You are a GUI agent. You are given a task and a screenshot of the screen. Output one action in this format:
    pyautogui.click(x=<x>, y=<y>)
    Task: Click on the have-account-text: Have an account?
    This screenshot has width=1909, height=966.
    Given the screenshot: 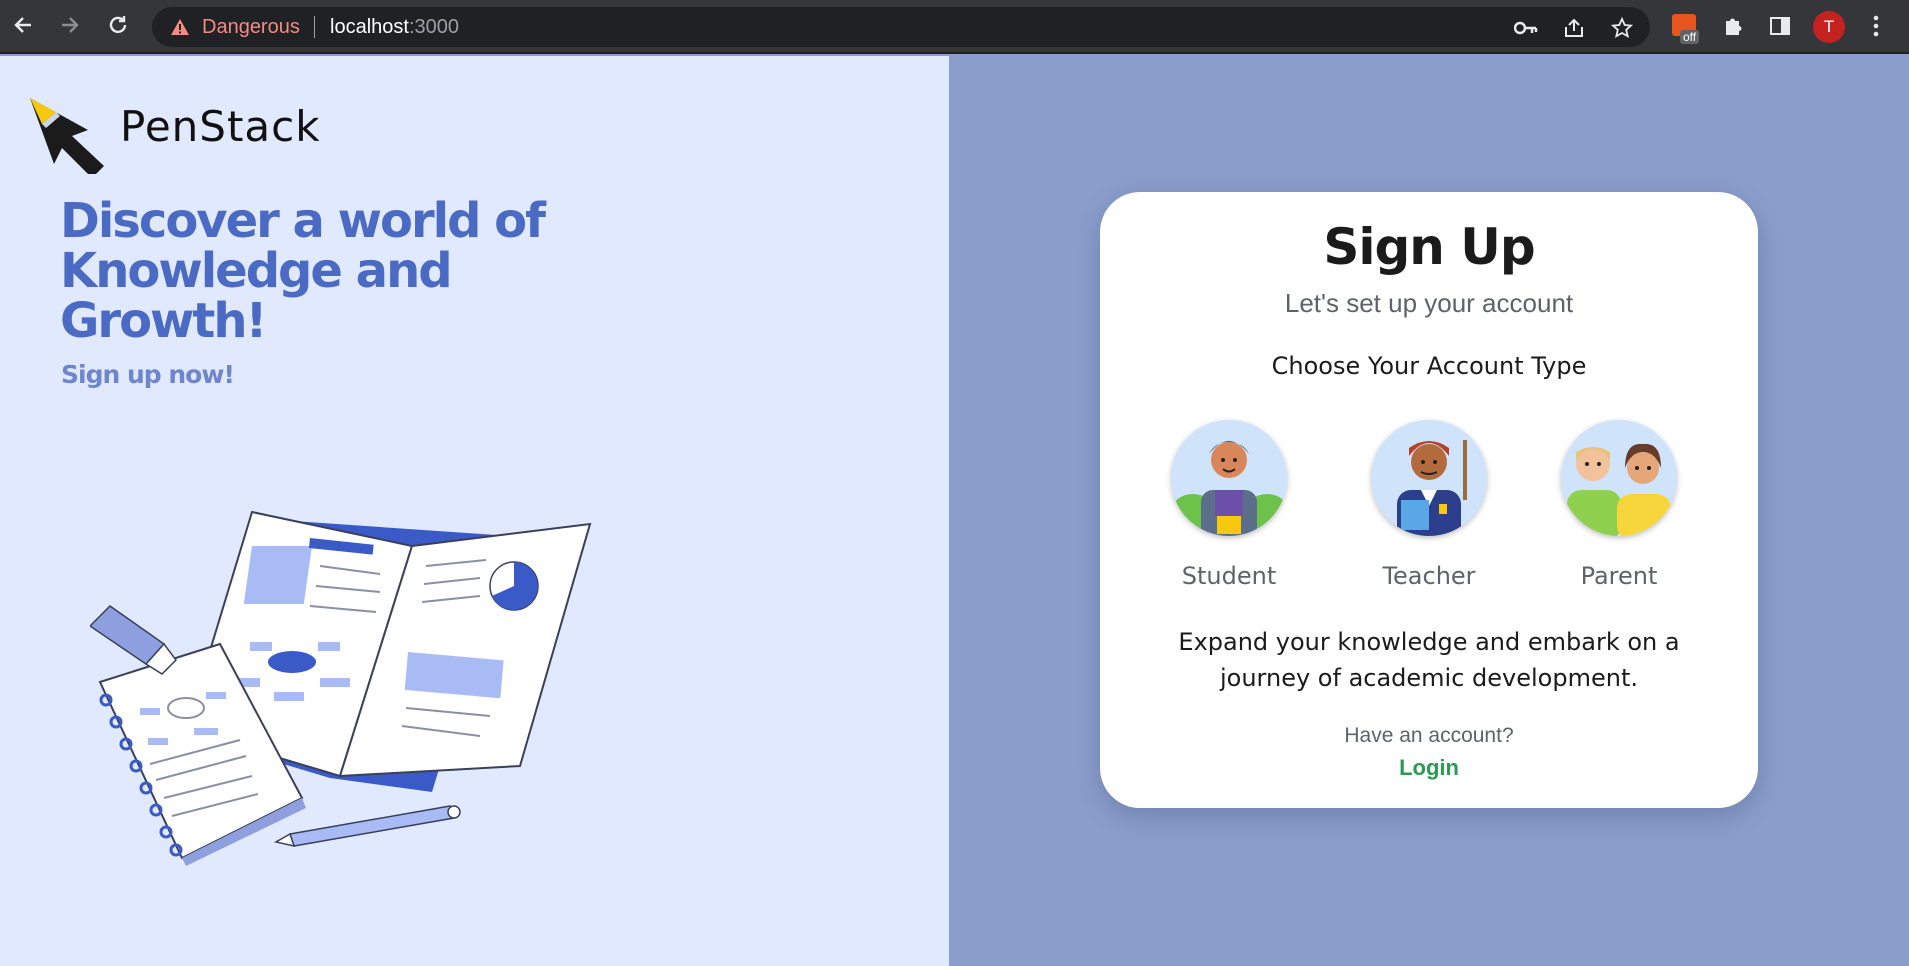 What is the action you would take?
    pyautogui.click(x=1429, y=735)
    